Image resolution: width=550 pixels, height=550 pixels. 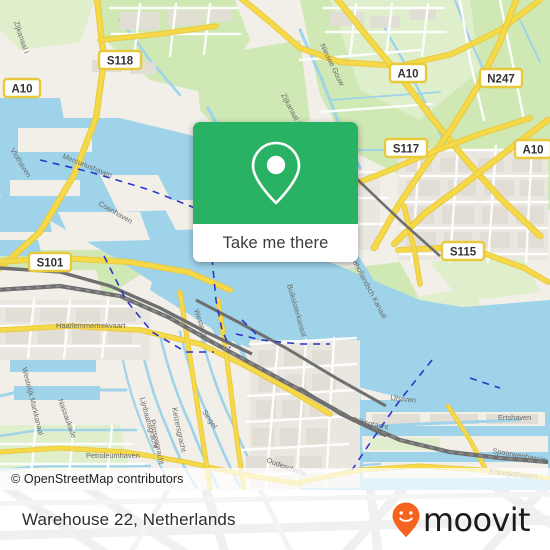 What do you see at coordinates (406, 149) in the screenshot?
I see `svg-text: S117` at bounding box center [406, 149].